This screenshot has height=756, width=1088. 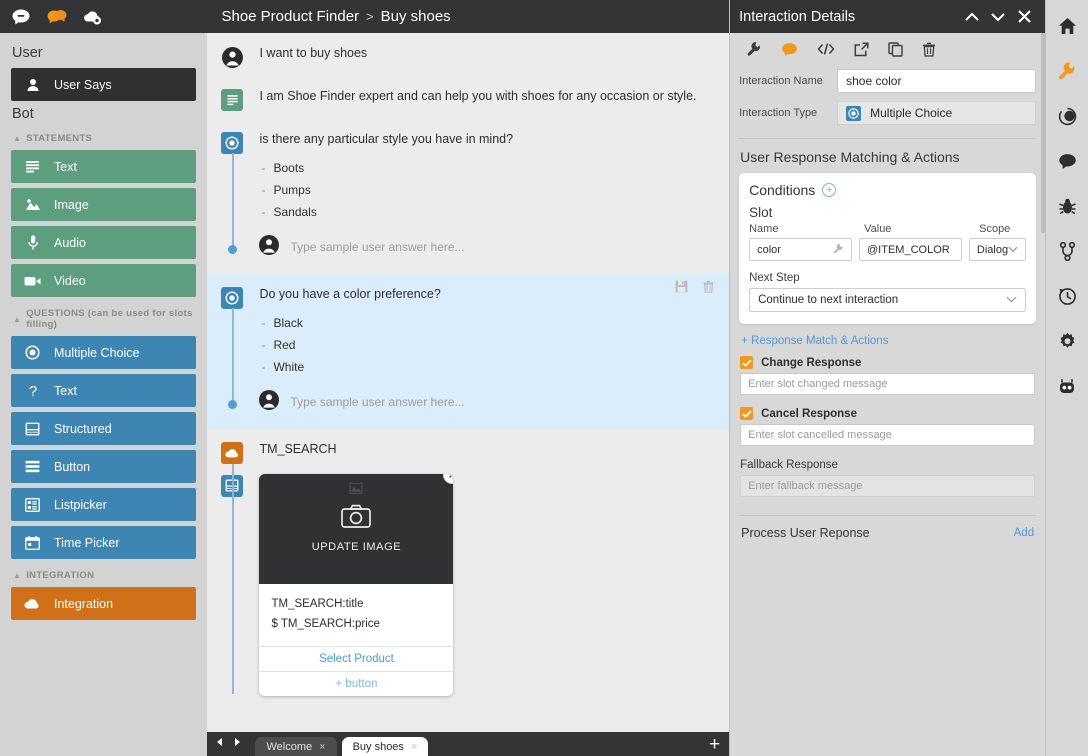 What do you see at coordinates (895, 49) in the screenshot?
I see `copy-icon` at bounding box center [895, 49].